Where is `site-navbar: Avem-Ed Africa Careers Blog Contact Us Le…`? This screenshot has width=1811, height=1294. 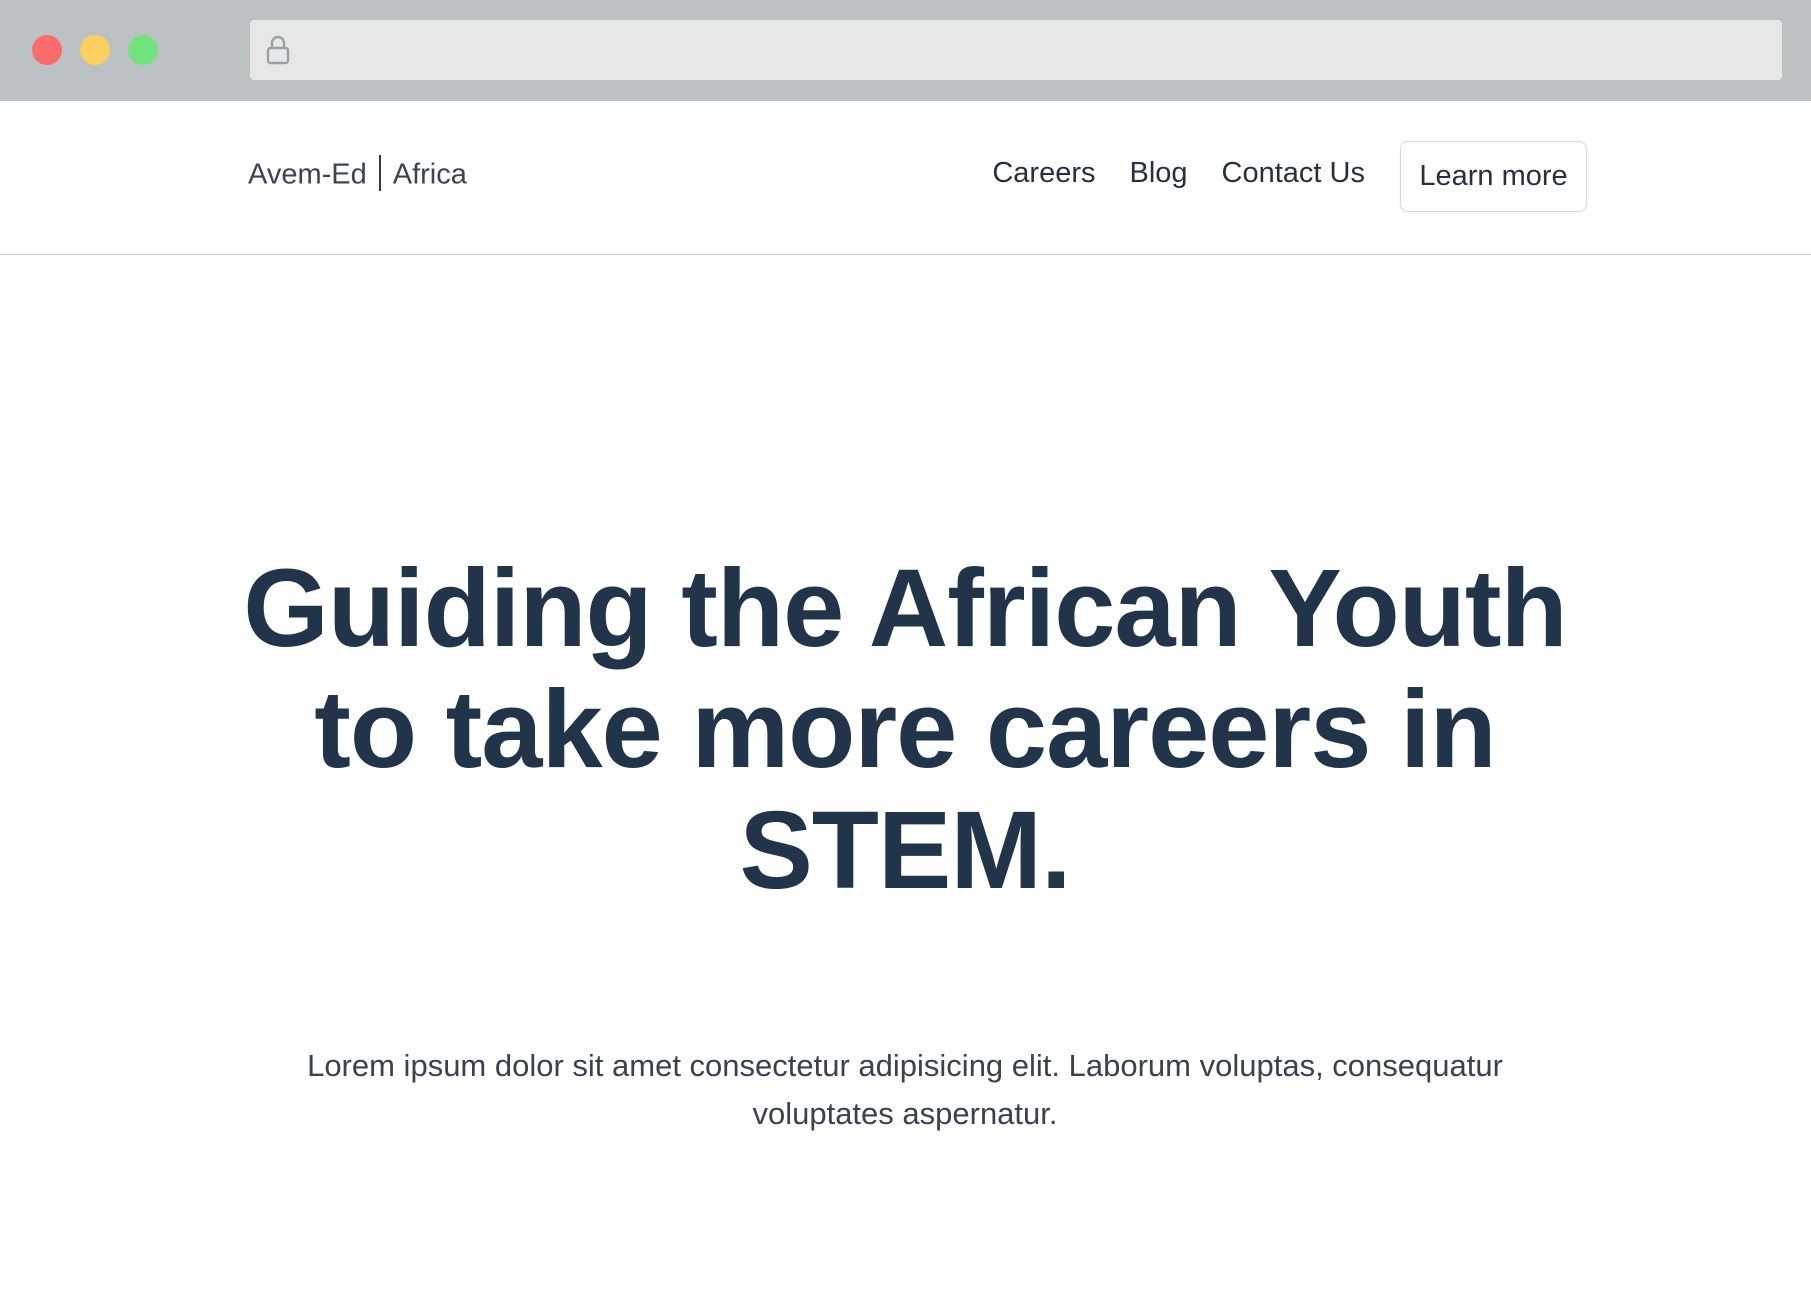 site-navbar: Avem-Ed Africa Careers Blog Contact Us Le… is located at coordinates (905, 178).